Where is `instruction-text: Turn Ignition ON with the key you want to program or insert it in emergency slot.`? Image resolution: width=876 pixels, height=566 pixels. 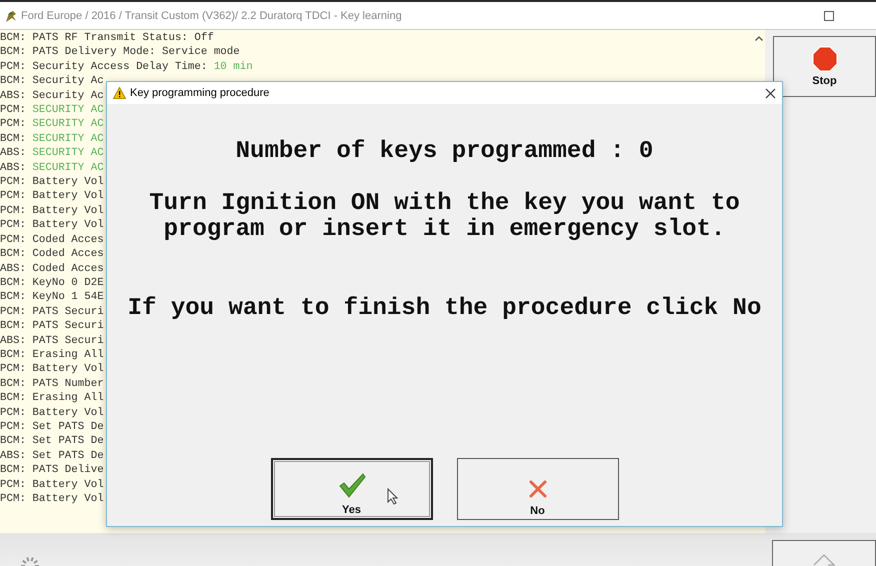
instruction-text: Turn Ignition ON with the key you want to program or insert it in emergency slot. is located at coordinates (444, 217).